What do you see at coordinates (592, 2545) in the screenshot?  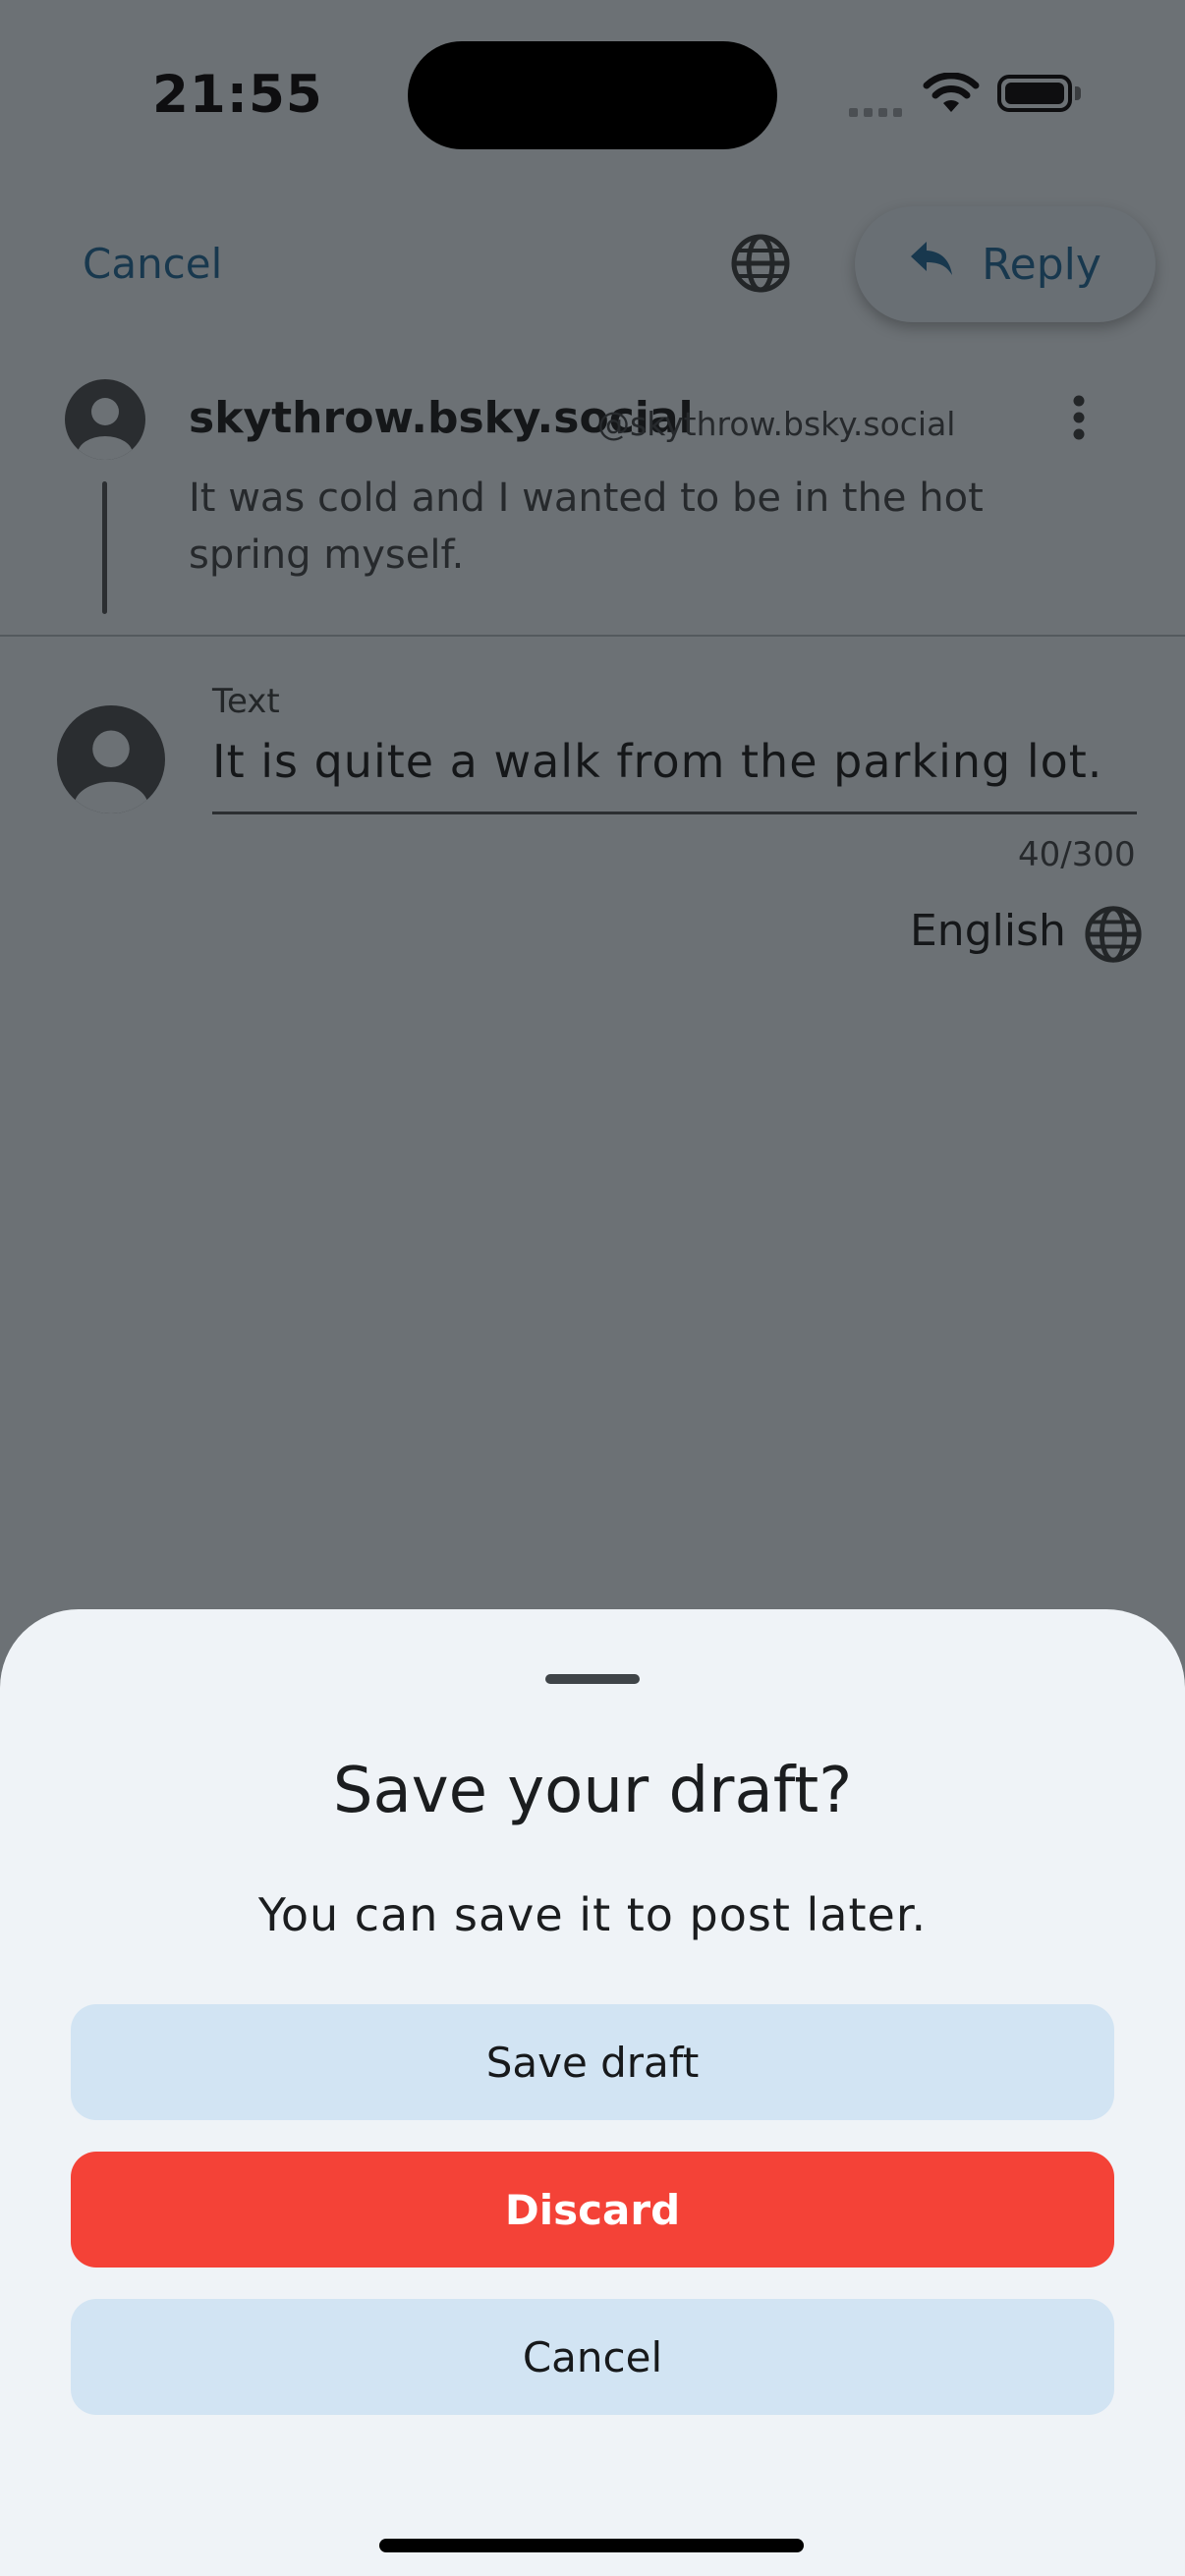 I see `home-indicator` at bounding box center [592, 2545].